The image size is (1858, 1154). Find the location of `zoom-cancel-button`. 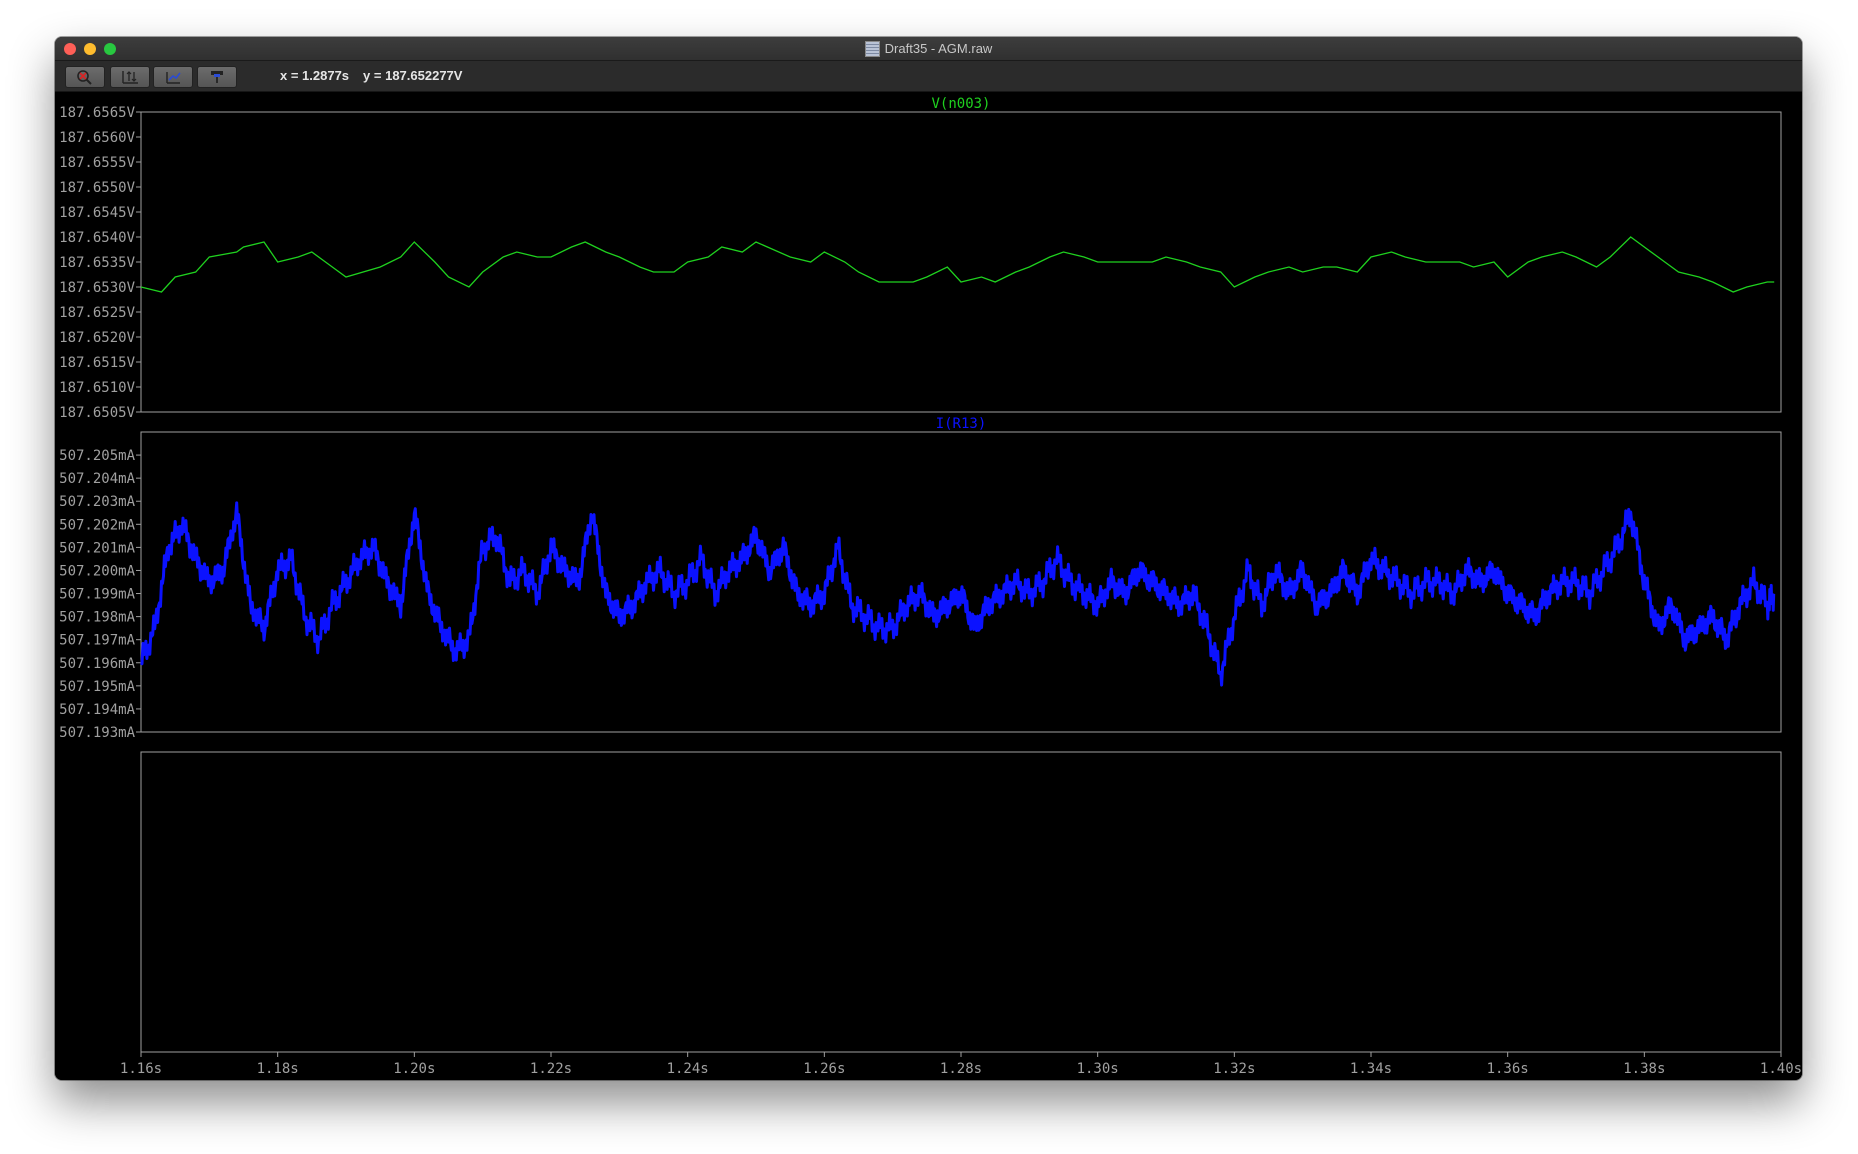

zoom-cancel-button is located at coordinates (85, 77).